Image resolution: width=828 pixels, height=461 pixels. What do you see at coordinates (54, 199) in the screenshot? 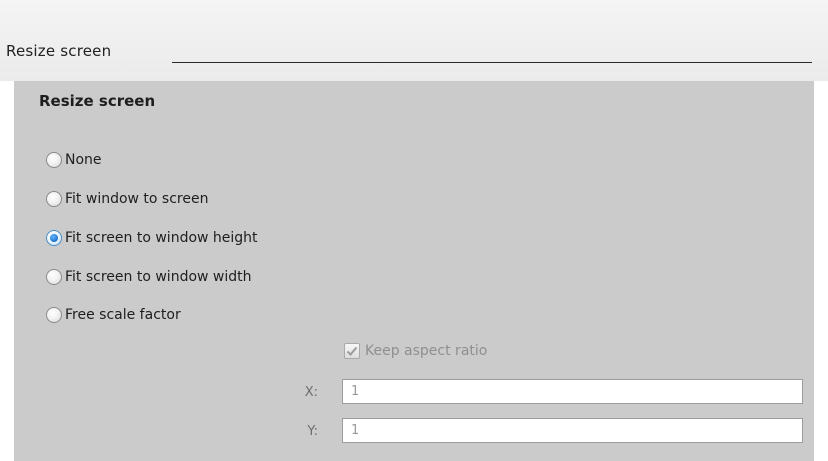
I see `radio-button-fit-window-to-screen` at bounding box center [54, 199].